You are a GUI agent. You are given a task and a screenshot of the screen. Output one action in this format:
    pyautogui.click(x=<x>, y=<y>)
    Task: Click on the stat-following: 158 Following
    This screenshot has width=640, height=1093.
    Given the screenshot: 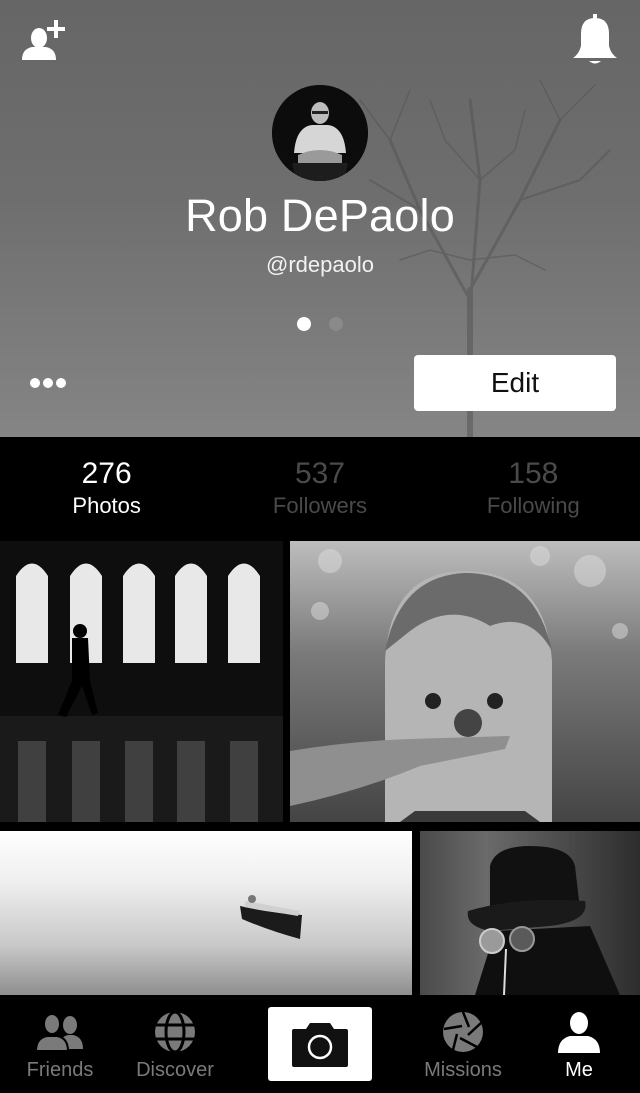 What is the action you would take?
    pyautogui.click(x=533, y=489)
    